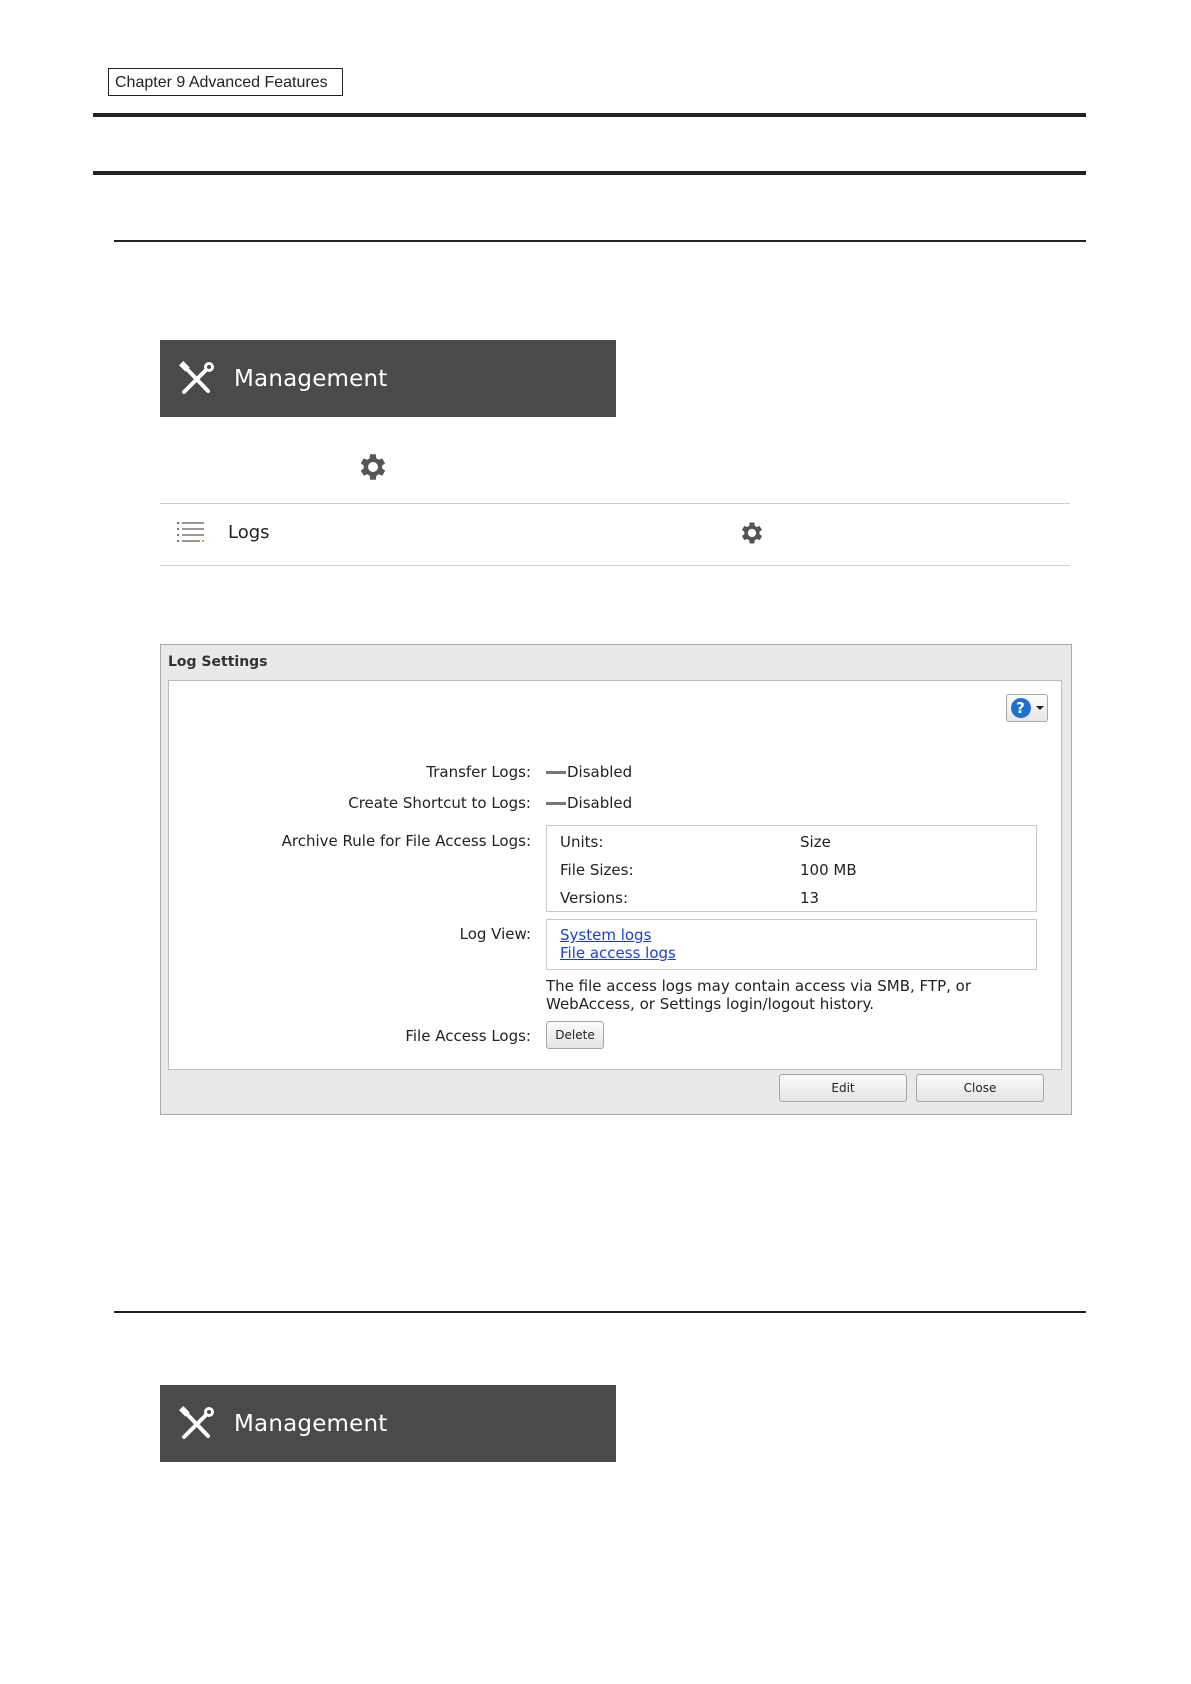 The height and width of the screenshot is (1684, 1191). I want to click on header-rule-top, so click(589, 115).